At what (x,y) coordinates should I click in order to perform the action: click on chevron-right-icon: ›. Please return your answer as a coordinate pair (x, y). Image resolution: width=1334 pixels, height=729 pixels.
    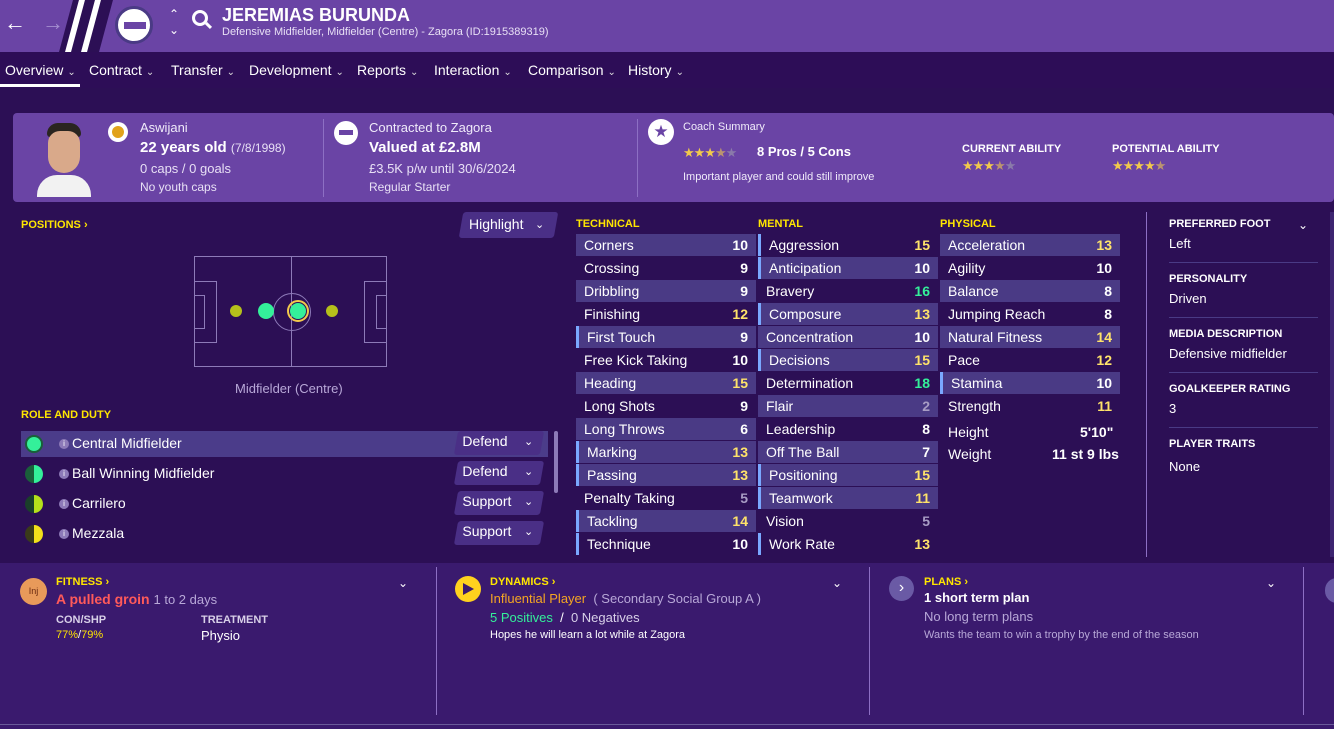
    Looking at the image, I should click on (901, 588).